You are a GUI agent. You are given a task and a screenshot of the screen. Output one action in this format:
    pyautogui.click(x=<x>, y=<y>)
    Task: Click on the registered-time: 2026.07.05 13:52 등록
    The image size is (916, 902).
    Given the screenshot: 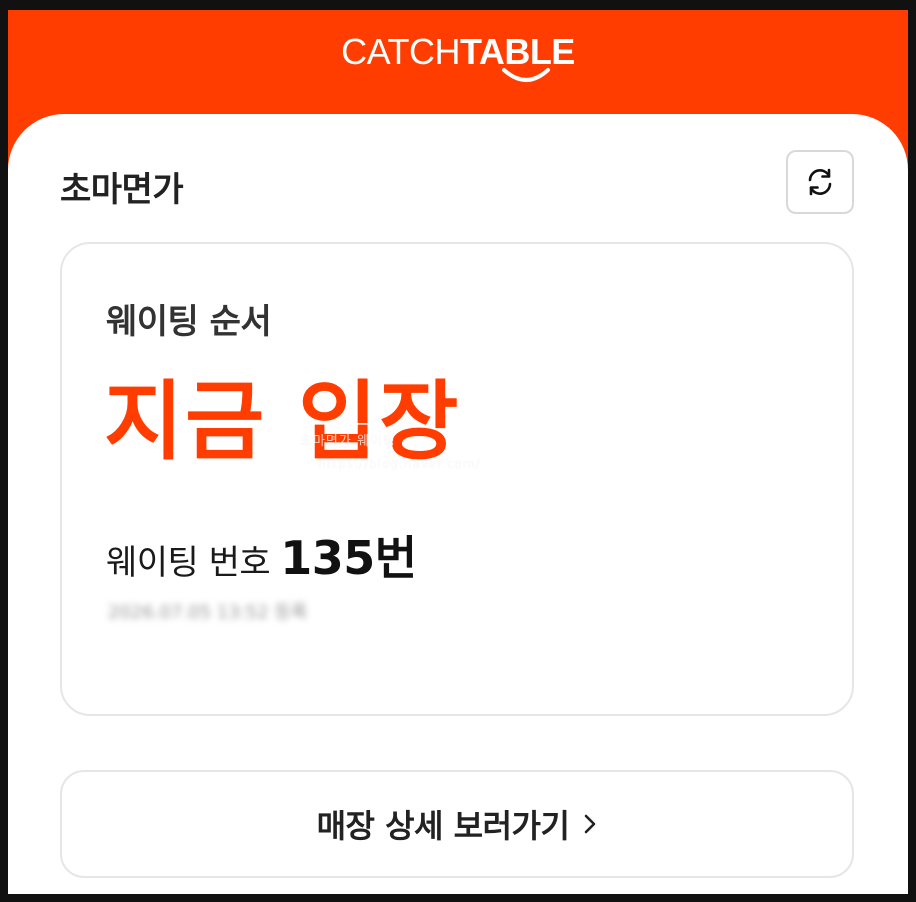 What is the action you would take?
    pyautogui.click(x=208, y=612)
    